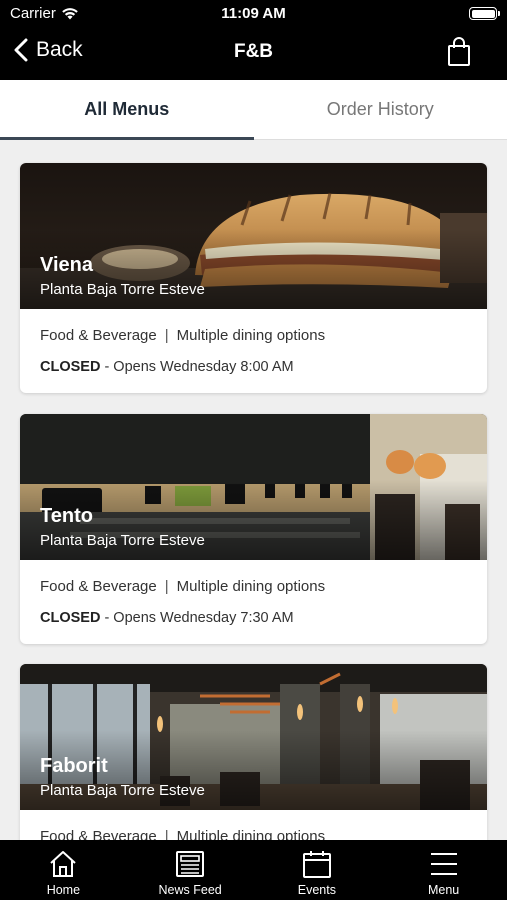 The image size is (507, 900). What do you see at coordinates (190, 864) in the screenshot?
I see `news-feed-icon` at bounding box center [190, 864].